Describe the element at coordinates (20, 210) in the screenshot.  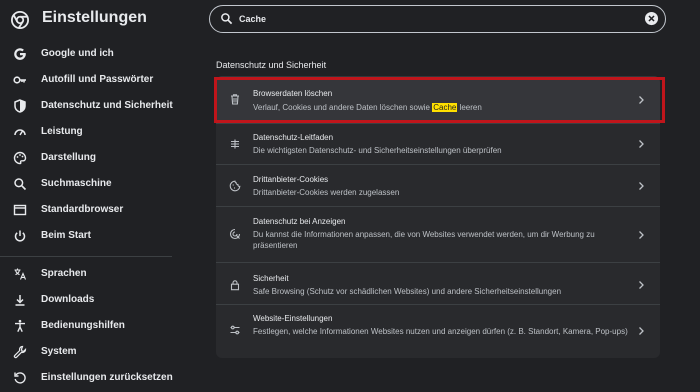
I see `browser-icon` at that location.